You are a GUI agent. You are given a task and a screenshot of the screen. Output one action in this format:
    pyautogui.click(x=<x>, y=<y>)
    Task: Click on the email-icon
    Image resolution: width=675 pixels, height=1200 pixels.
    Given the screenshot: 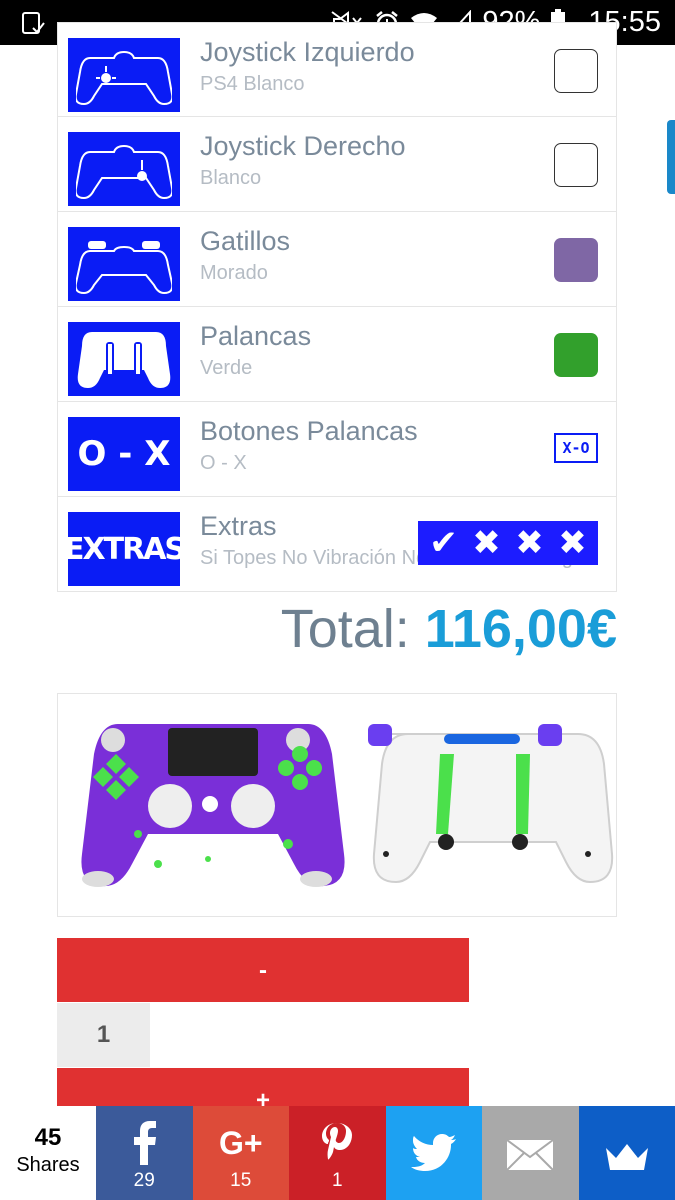 What is the action you would take?
    pyautogui.click(x=530, y=1155)
    